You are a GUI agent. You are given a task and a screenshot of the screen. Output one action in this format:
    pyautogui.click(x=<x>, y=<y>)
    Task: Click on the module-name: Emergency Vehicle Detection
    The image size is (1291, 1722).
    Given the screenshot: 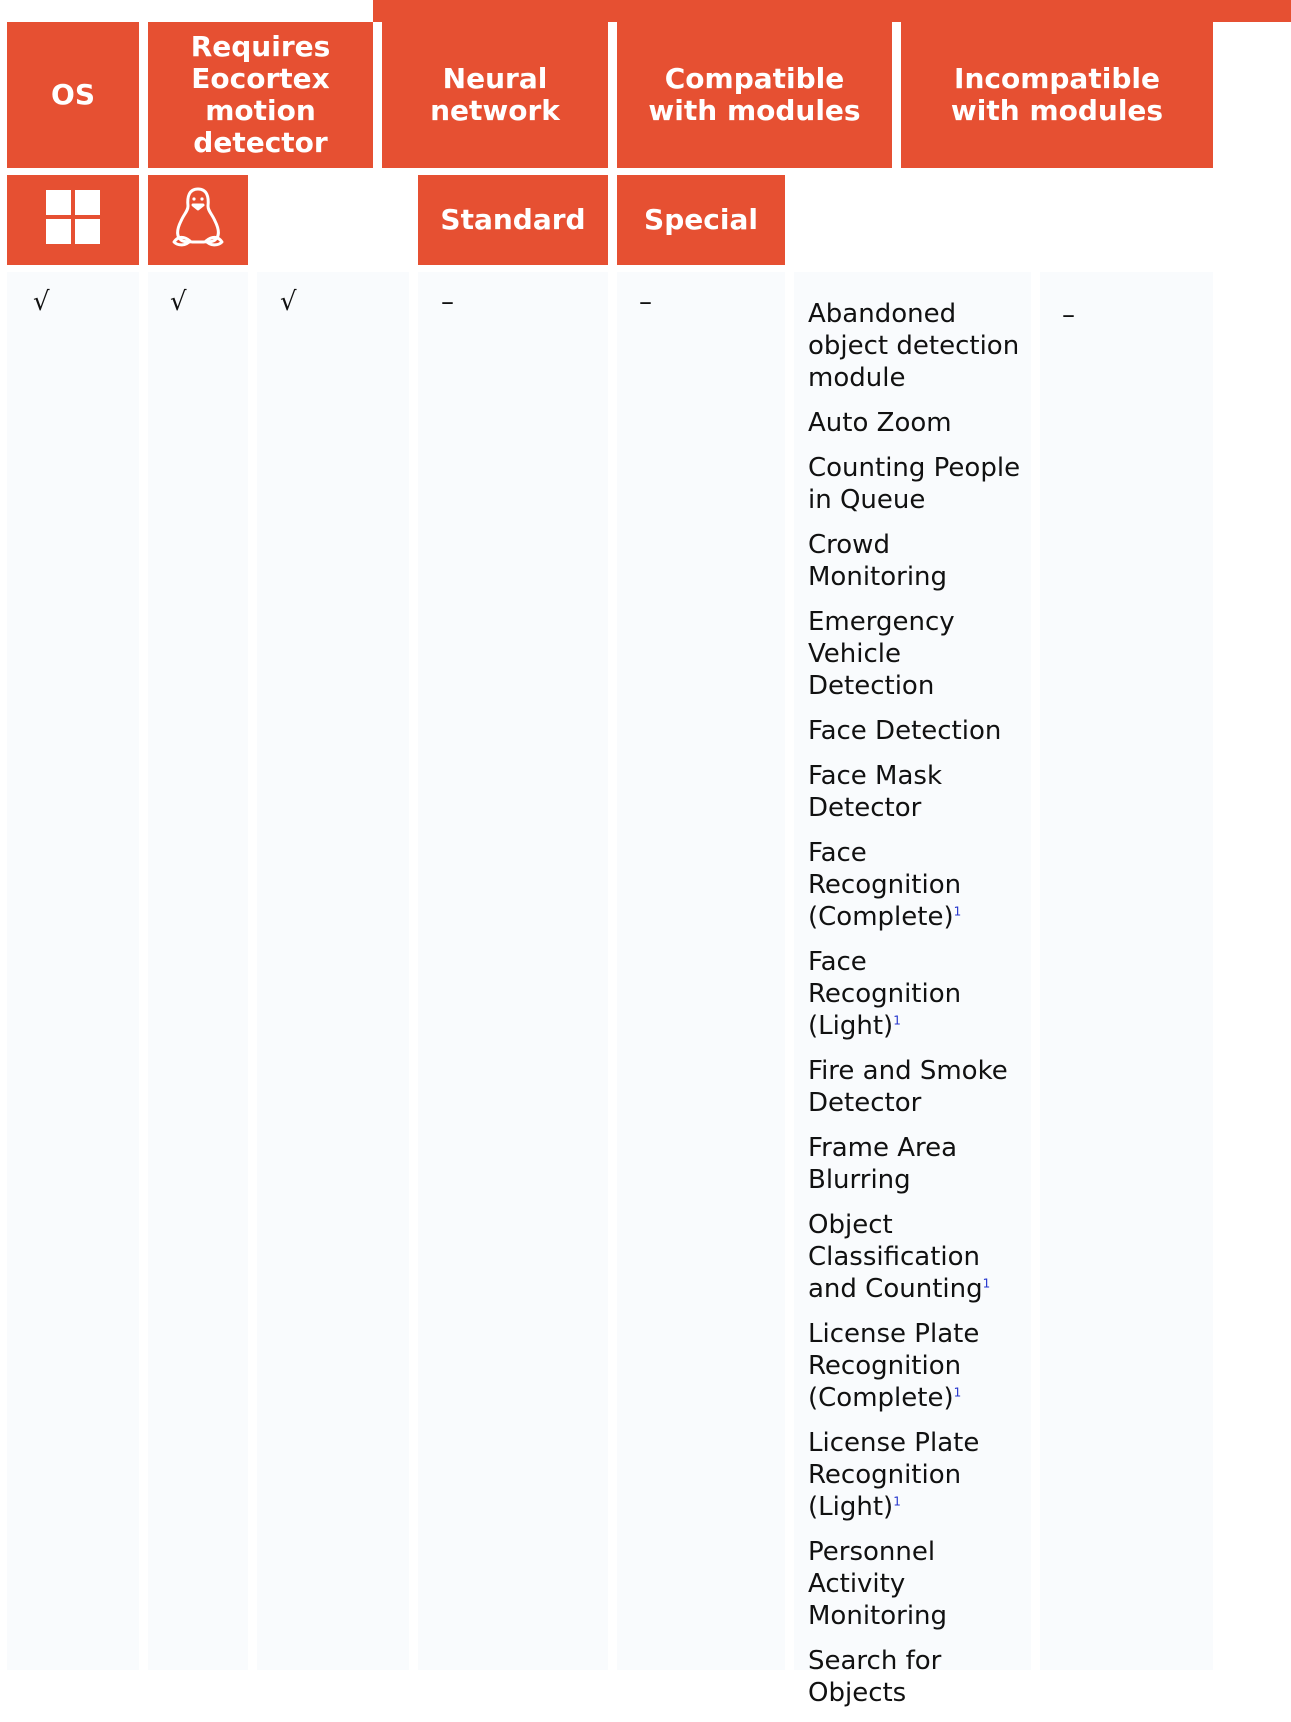 What is the action you would take?
    pyautogui.click(x=881, y=654)
    